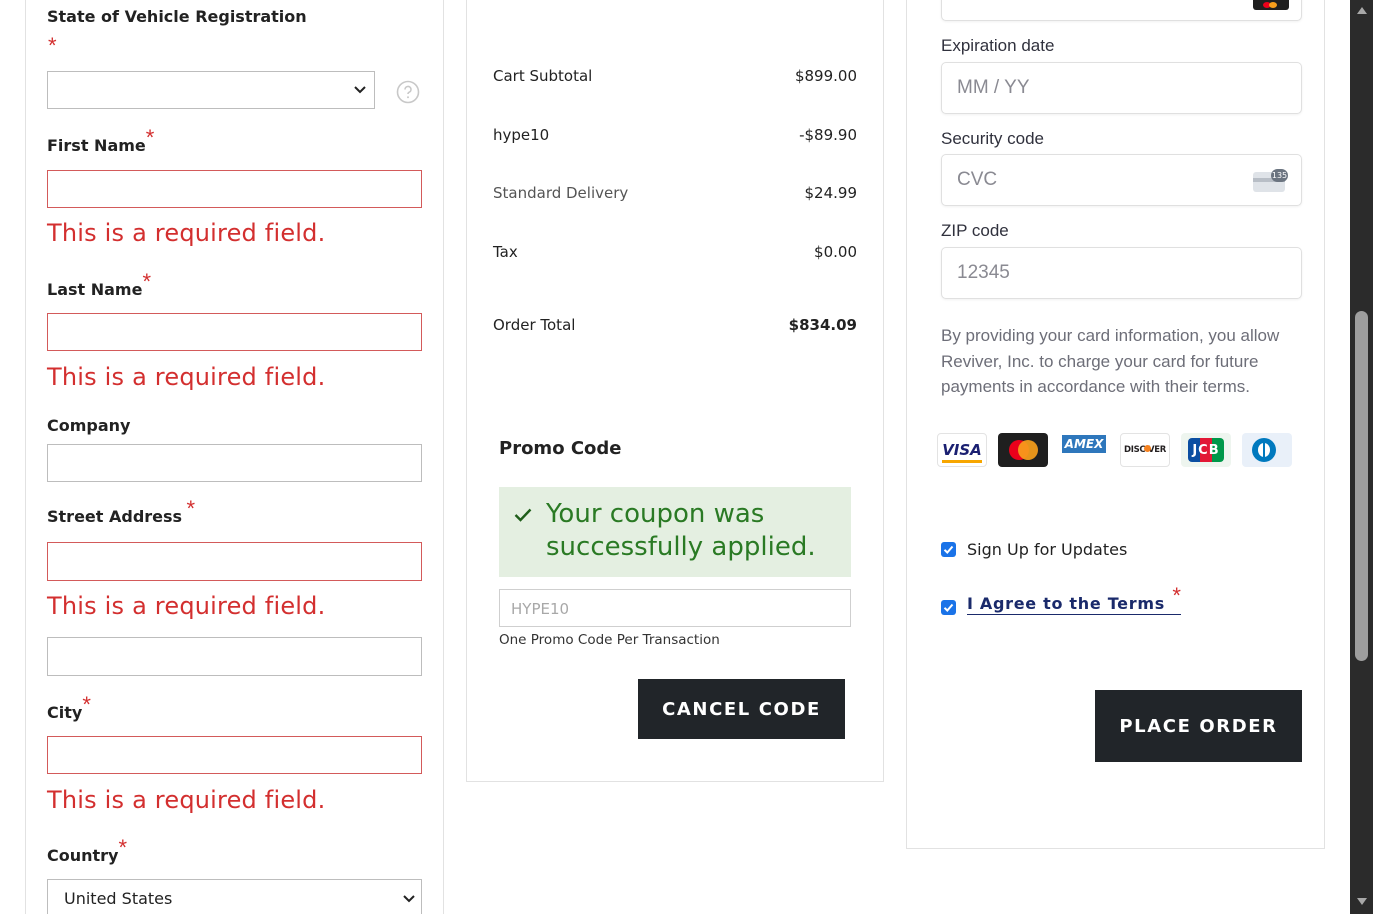  I want to click on promo-code-value: HYPE10, so click(540, 609).